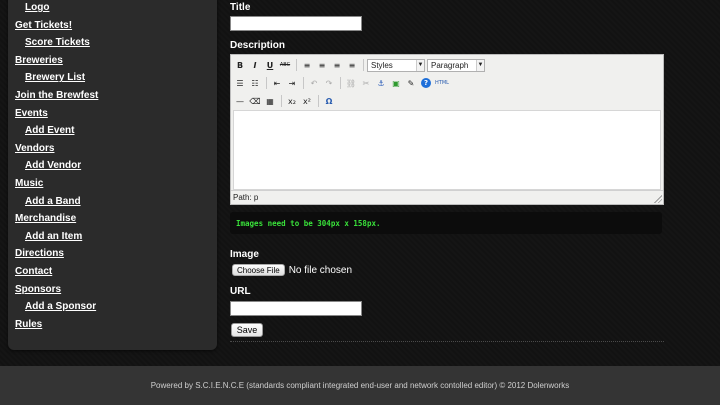 This screenshot has height=405, width=720. Describe the element at coordinates (307, 101) in the screenshot. I see `superscript-icon: x²` at that location.